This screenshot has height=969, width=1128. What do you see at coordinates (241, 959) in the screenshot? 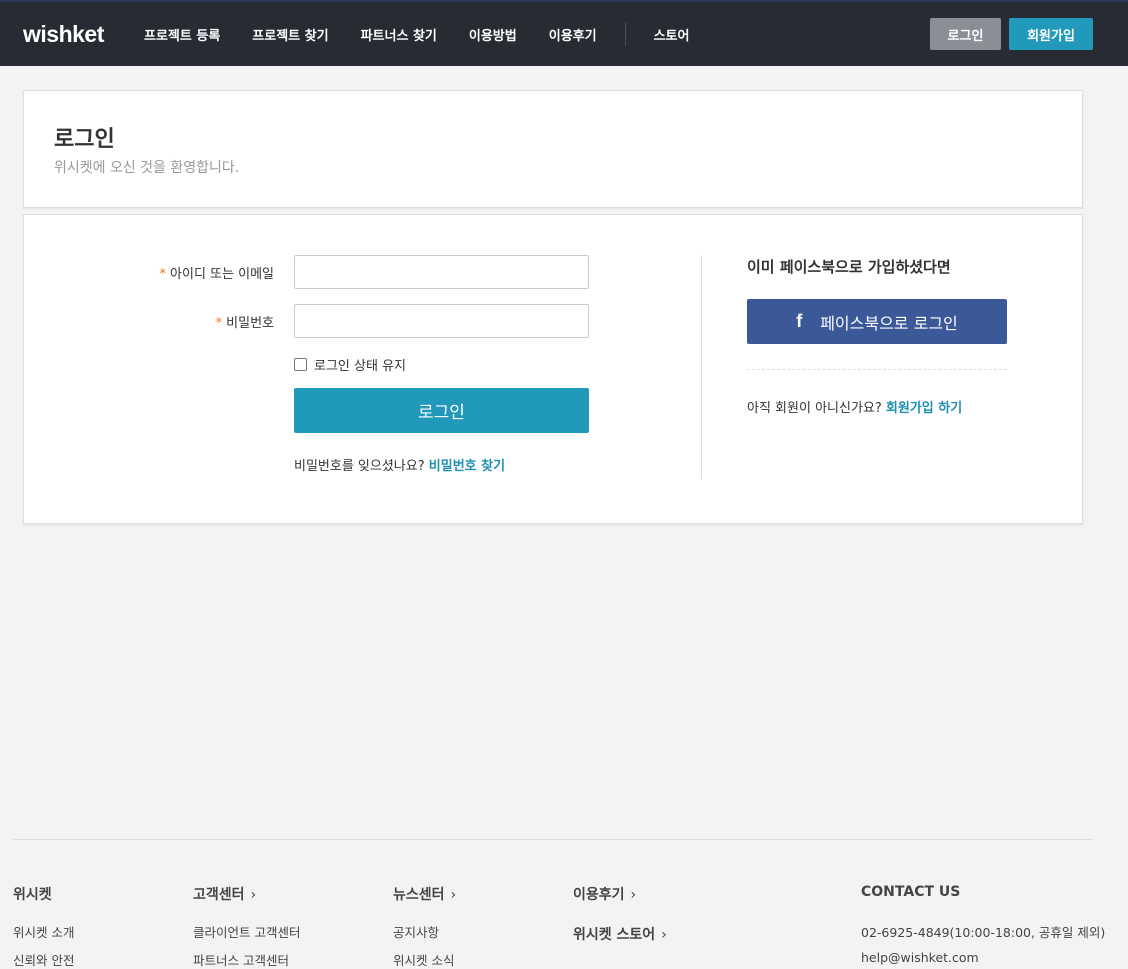
I see `footer-partners-center-link: 파트너스 고객센터` at bounding box center [241, 959].